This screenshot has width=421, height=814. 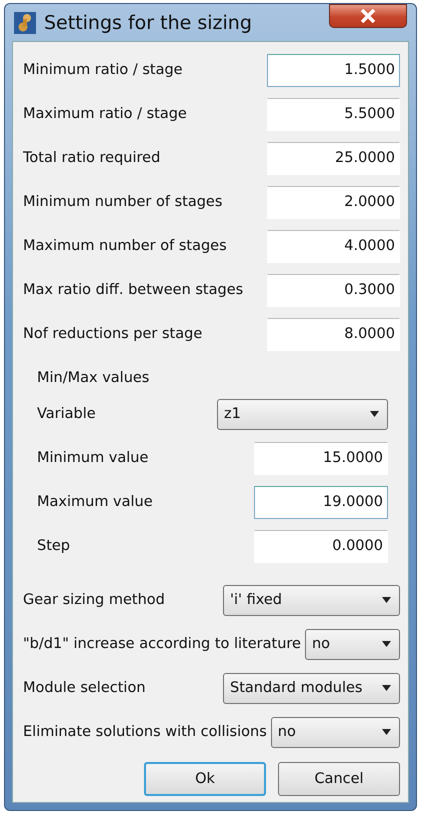 I want to click on variable-label: Variable, so click(x=67, y=414).